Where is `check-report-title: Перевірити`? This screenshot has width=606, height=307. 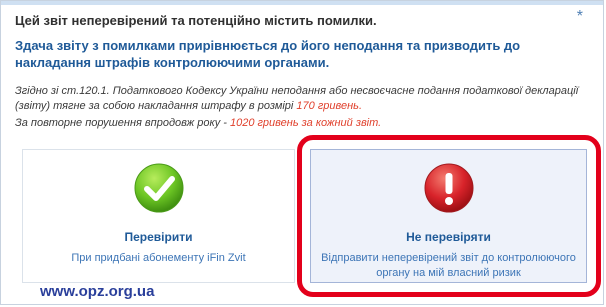
check-report-title: Перевірити is located at coordinates (158, 237).